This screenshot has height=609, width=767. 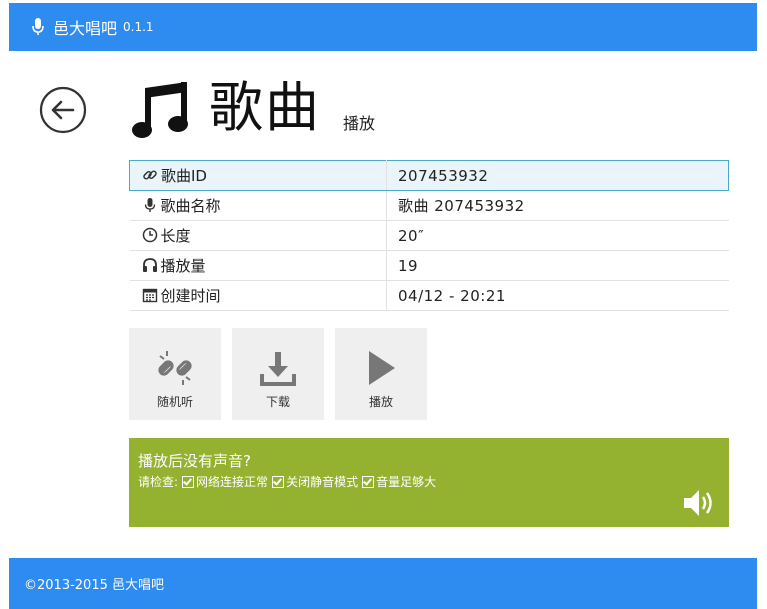 What do you see at coordinates (557, 235) in the screenshot?
I see `info-value: 20″` at bounding box center [557, 235].